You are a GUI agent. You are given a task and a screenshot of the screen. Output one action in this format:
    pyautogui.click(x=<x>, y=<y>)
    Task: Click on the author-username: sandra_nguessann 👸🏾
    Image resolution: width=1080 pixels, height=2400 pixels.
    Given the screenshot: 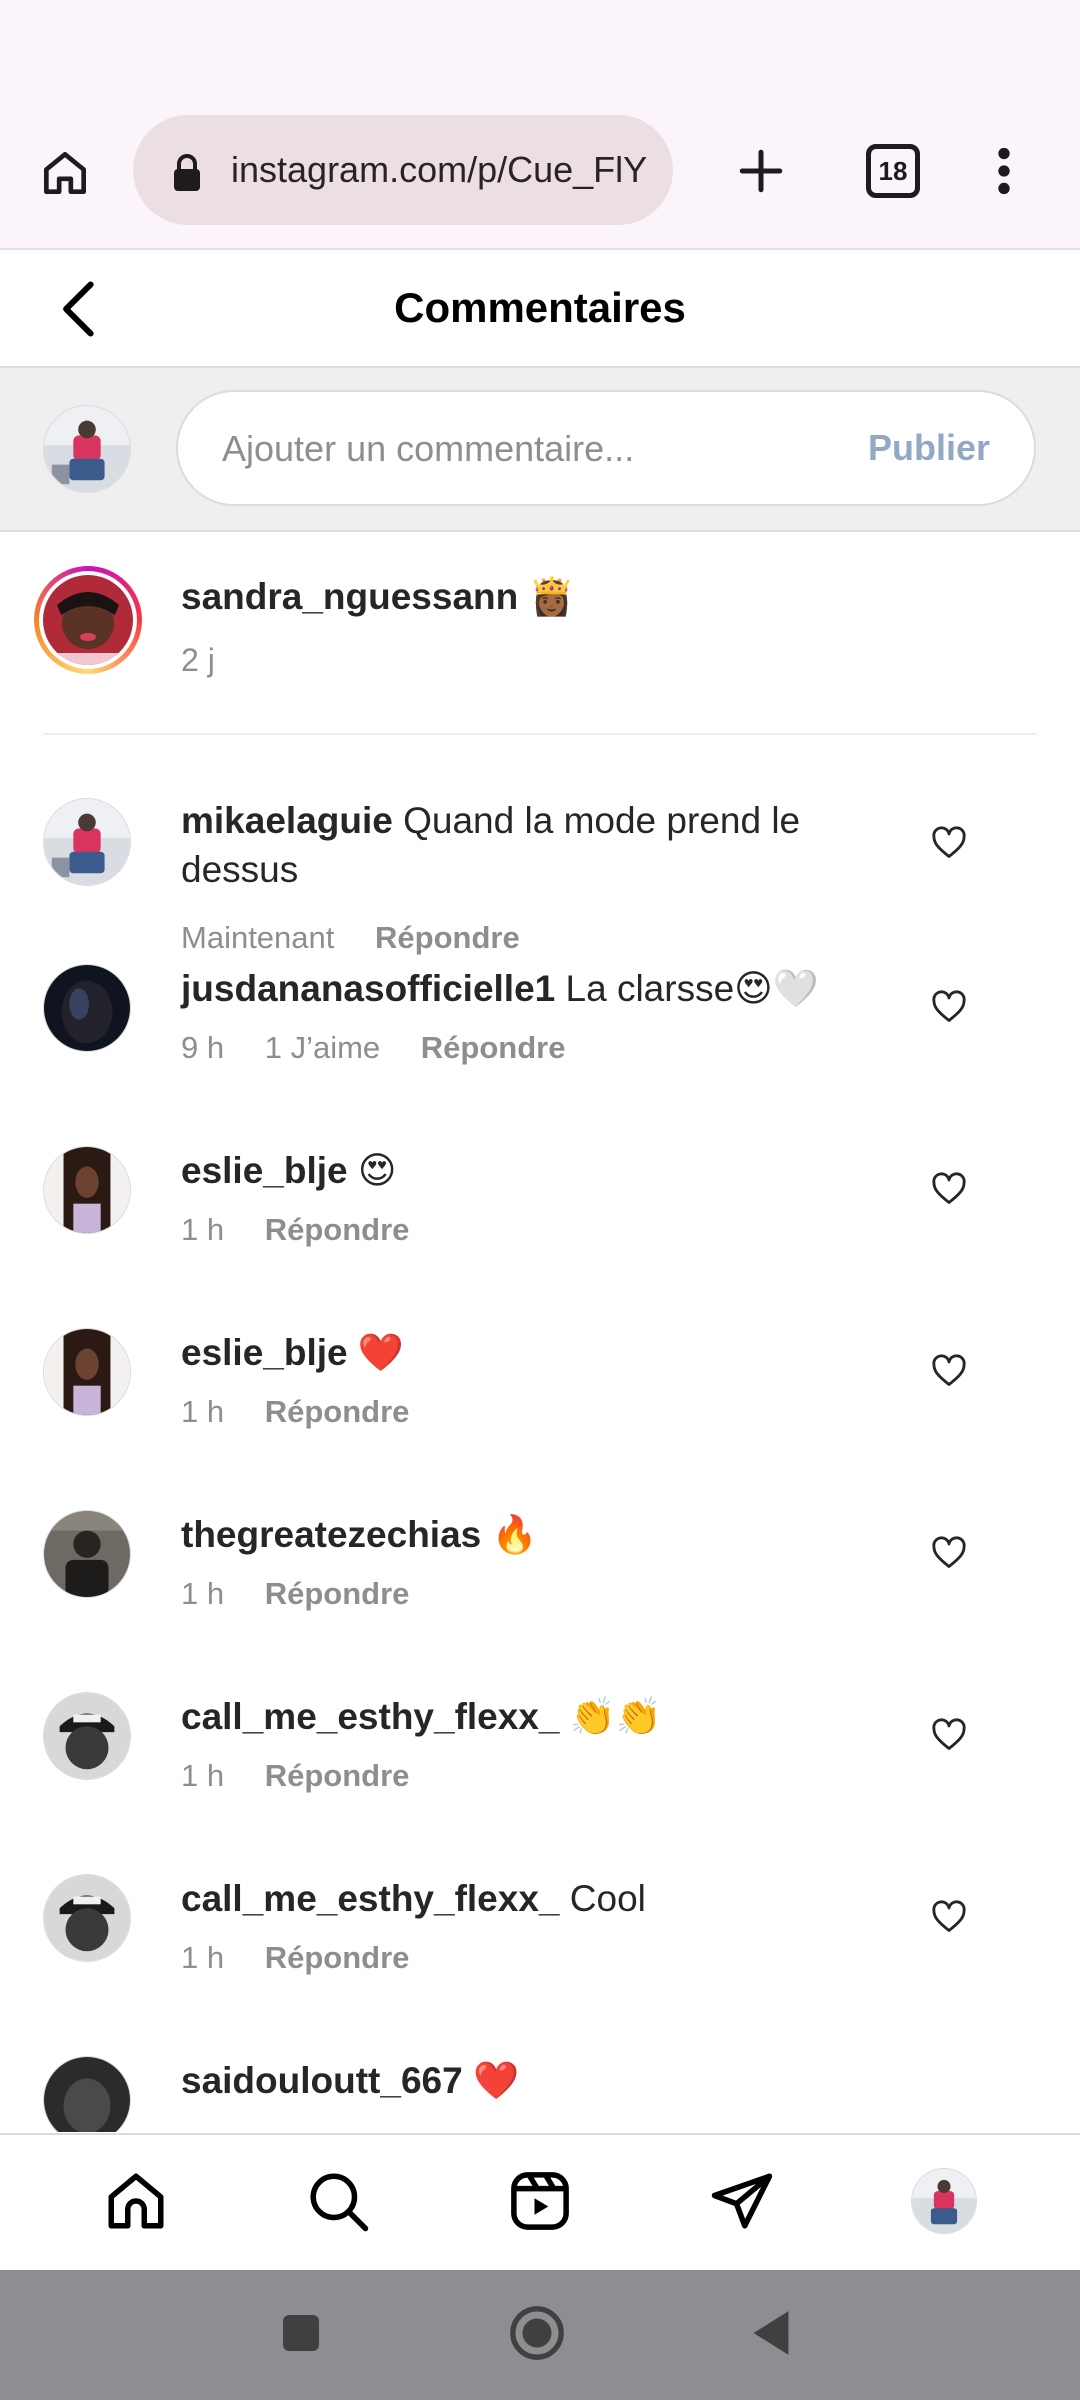 What is the action you would take?
    pyautogui.click(x=378, y=597)
    